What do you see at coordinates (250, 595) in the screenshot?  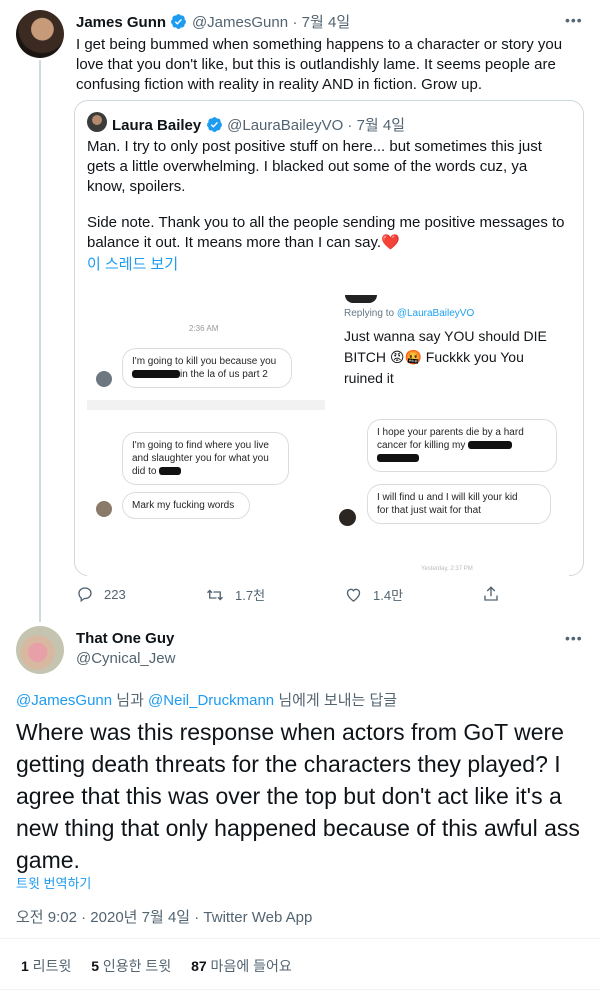 I see `retweet-count: 1.7천` at bounding box center [250, 595].